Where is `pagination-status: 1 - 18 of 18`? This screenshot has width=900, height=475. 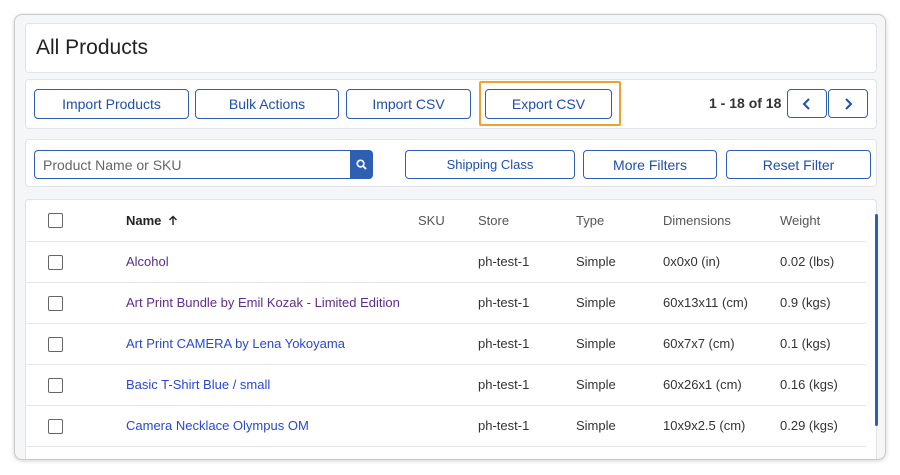 pagination-status: 1 - 18 of 18 is located at coordinates (745, 103).